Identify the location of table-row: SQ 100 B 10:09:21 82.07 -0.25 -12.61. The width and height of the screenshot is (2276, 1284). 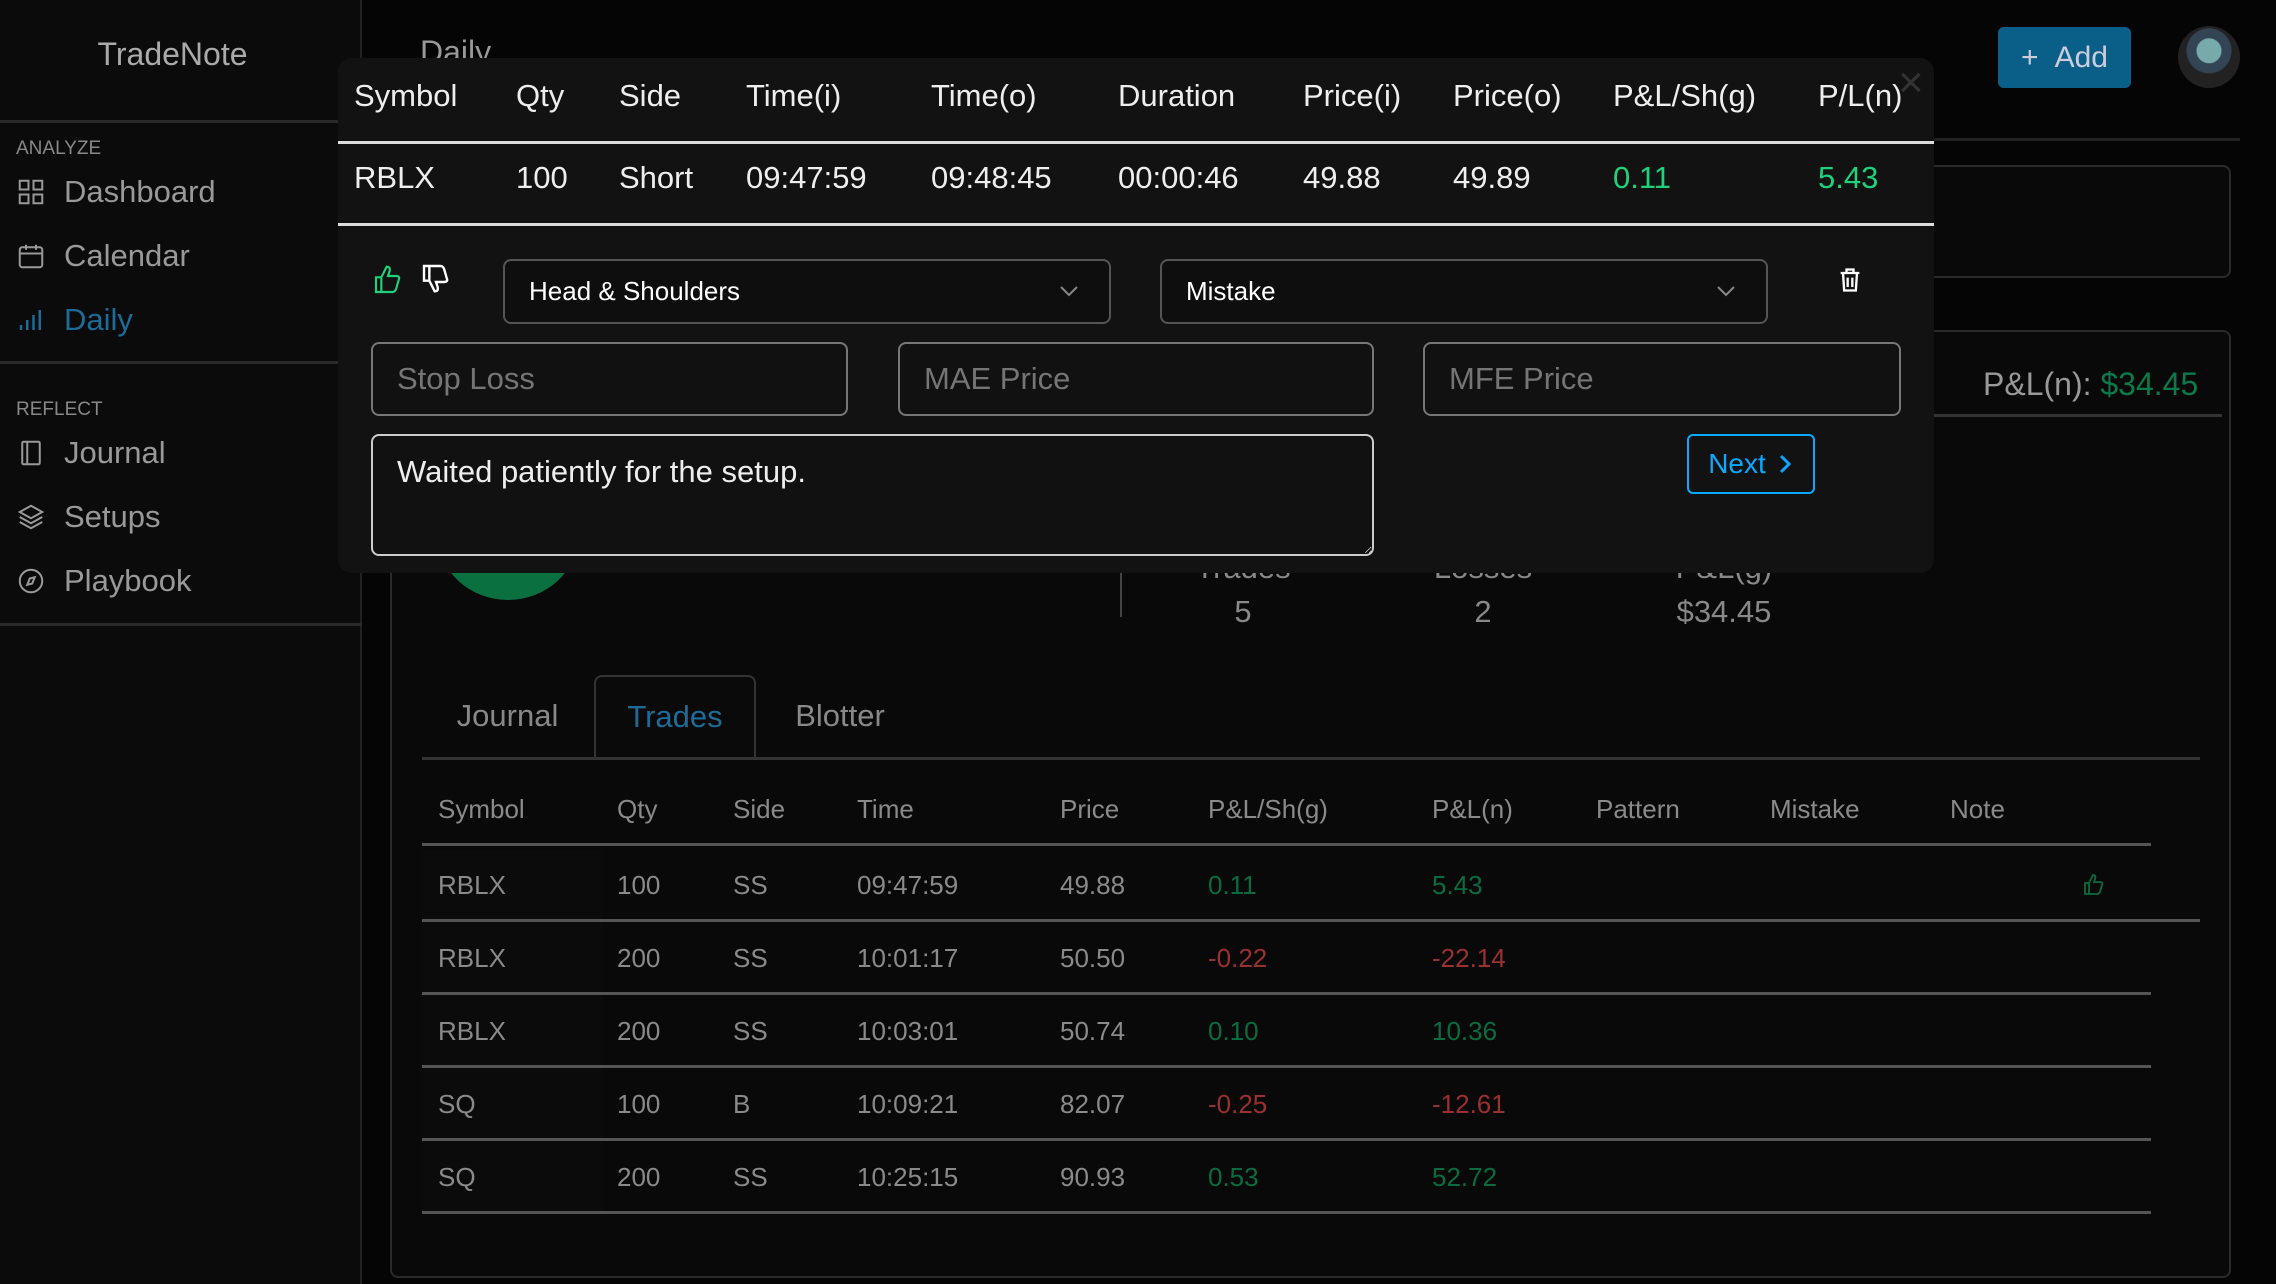
(1286, 1104).